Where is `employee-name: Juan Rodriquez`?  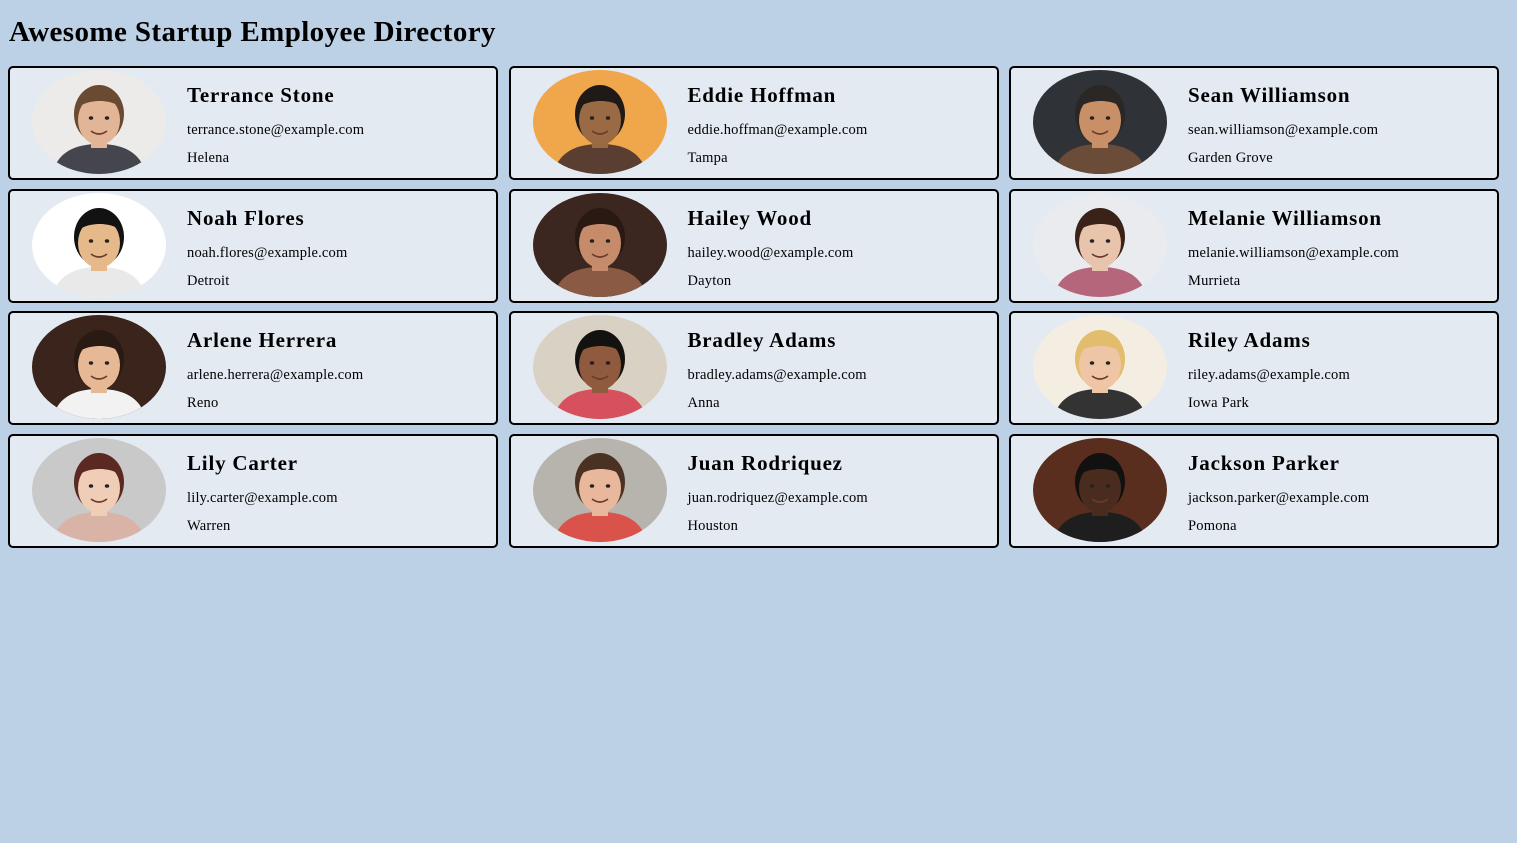
employee-name: Juan Rodriquez is located at coordinates (765, 463).